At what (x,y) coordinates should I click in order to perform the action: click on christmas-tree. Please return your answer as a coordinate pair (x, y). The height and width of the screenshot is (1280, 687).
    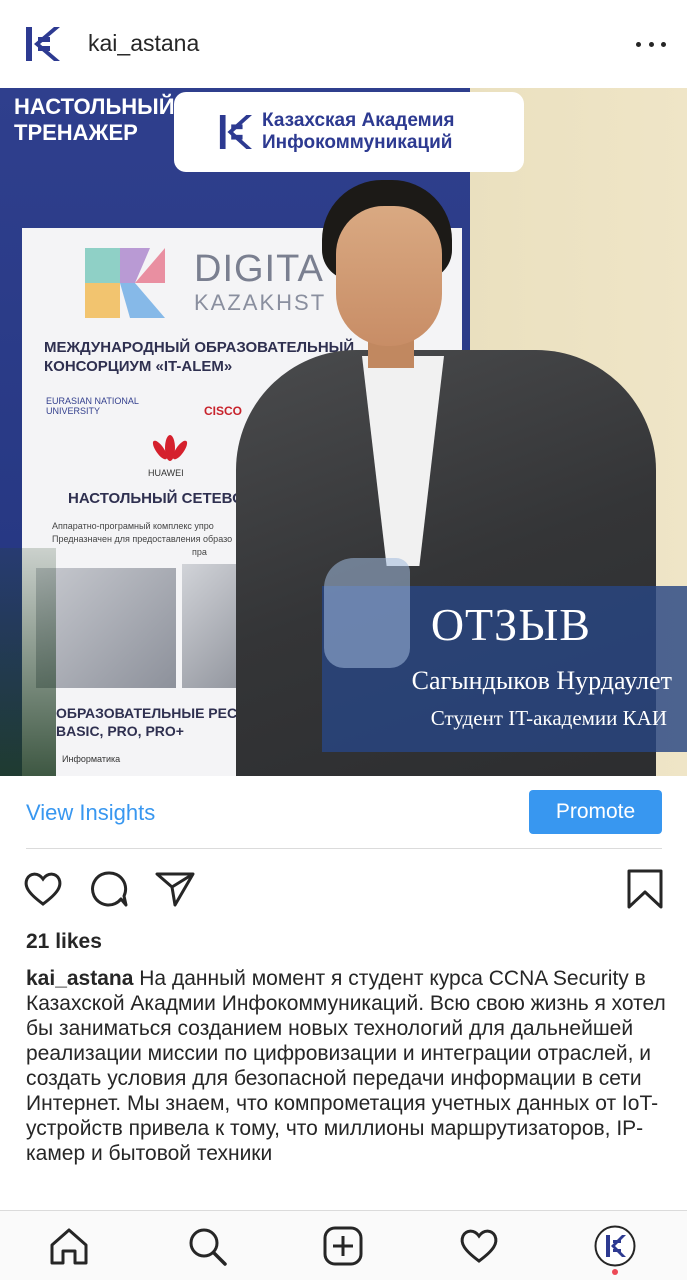
    Looking at the image, I should click on (28, 662).